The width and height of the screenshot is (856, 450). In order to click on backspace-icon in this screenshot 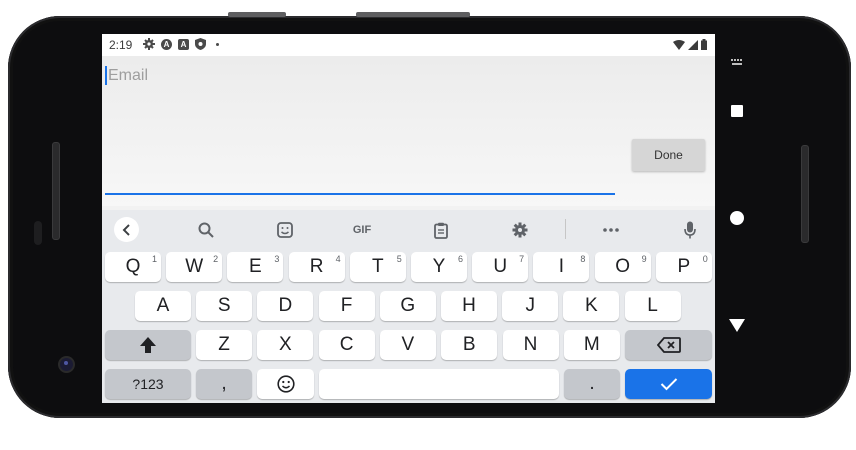, I will do `click(668, 345)`.